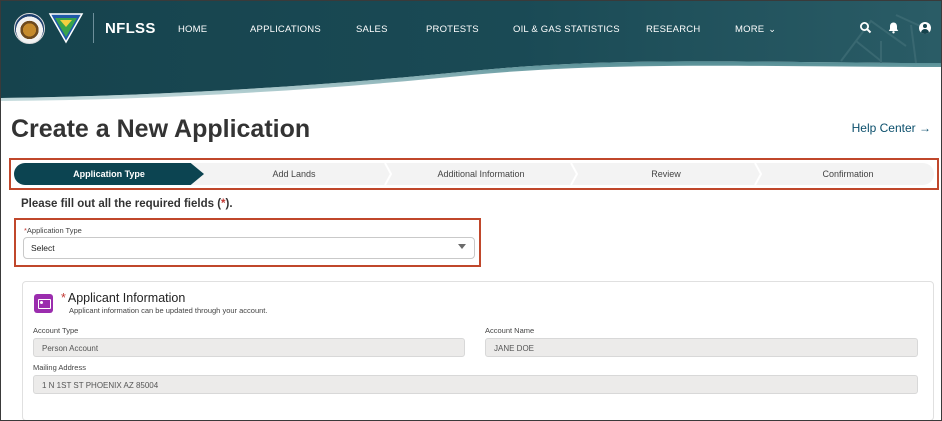 This screenshot has height=421, width=942. What do you see at coordinates (772, 29) in the screenshot?
I see `chevron-down-icon: ⌄` at bounding box center [772, 29].